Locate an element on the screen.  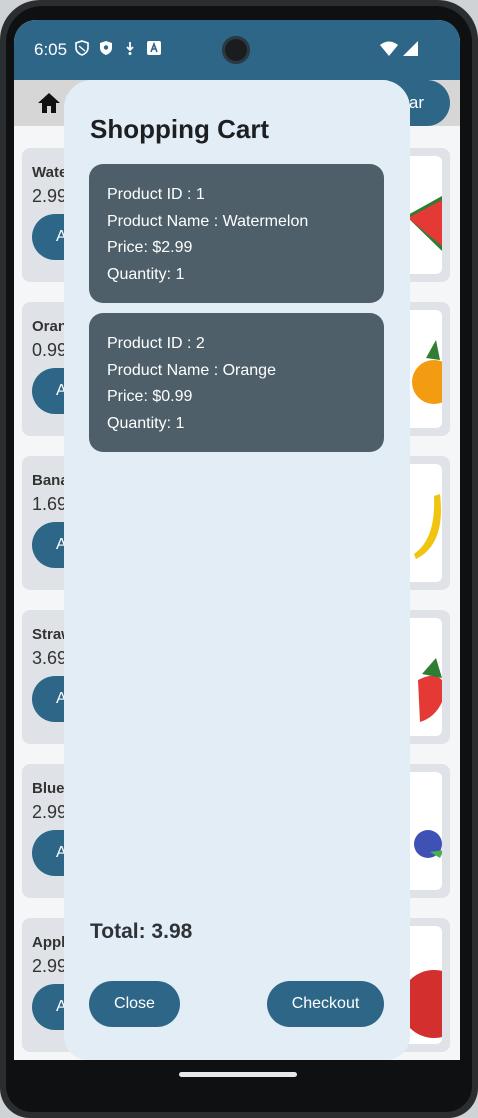
cart-item-name: Product Name : Watermelon is located at coordinates (208, 221).